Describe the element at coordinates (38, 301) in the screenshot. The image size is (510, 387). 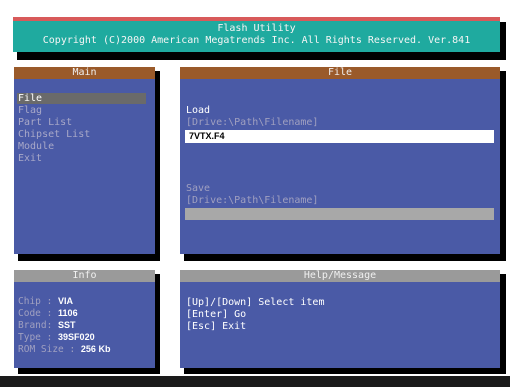
I see `info-key-chip: Chip :` at that location.